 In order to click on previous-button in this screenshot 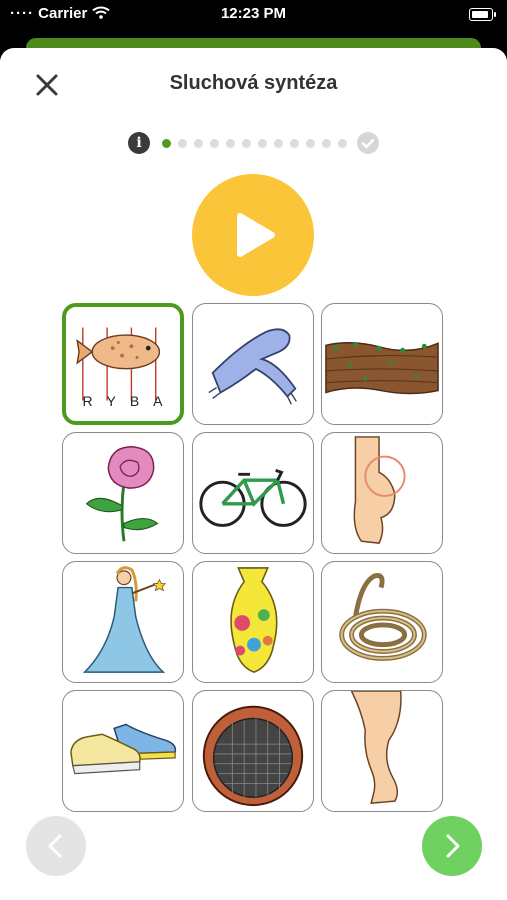, I will do `click(56, 846)`.